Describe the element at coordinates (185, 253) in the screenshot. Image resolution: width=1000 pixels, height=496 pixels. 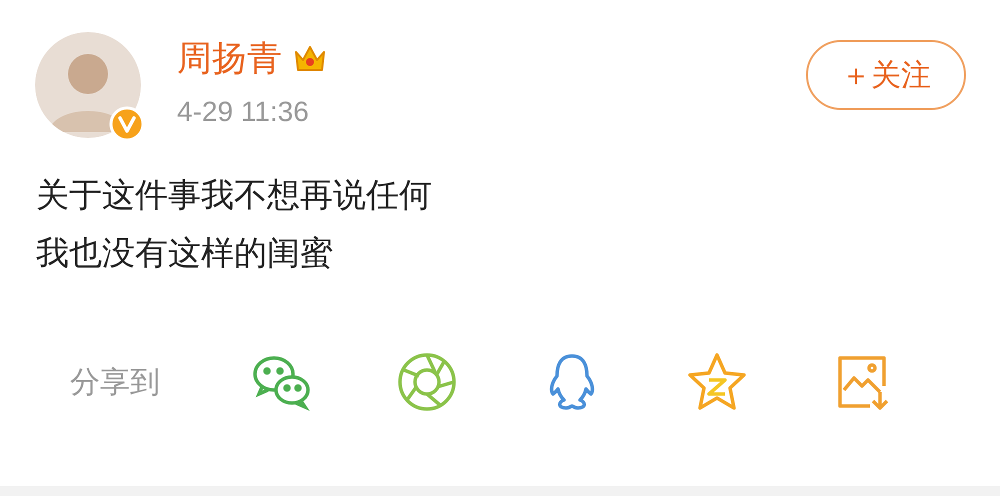
I see `post-text: 我也没有这样的闺蜜` at that location.